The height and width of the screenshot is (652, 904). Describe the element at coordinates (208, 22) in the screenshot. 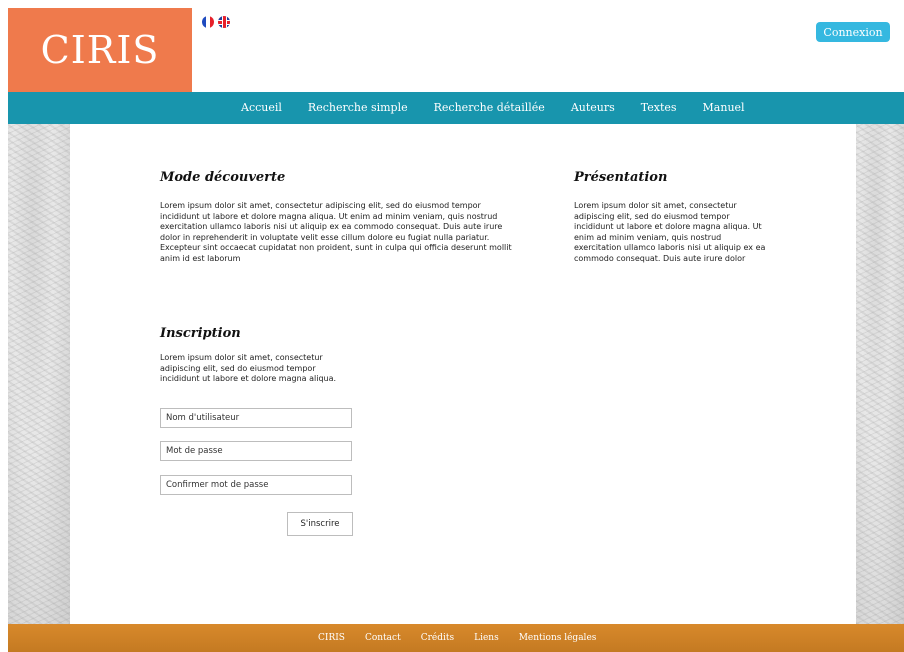

I see `fr-flag-icon` at that location.